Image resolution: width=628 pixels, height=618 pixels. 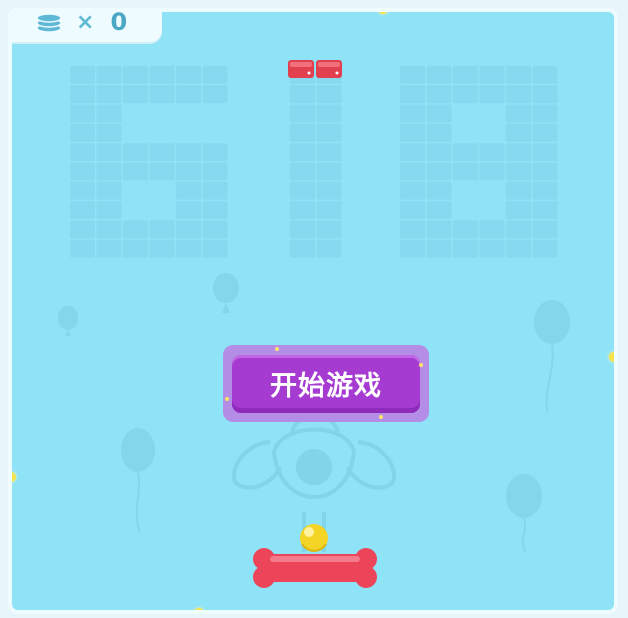 I want to click on coin-counter: × 0, so click(x=87, y=25).